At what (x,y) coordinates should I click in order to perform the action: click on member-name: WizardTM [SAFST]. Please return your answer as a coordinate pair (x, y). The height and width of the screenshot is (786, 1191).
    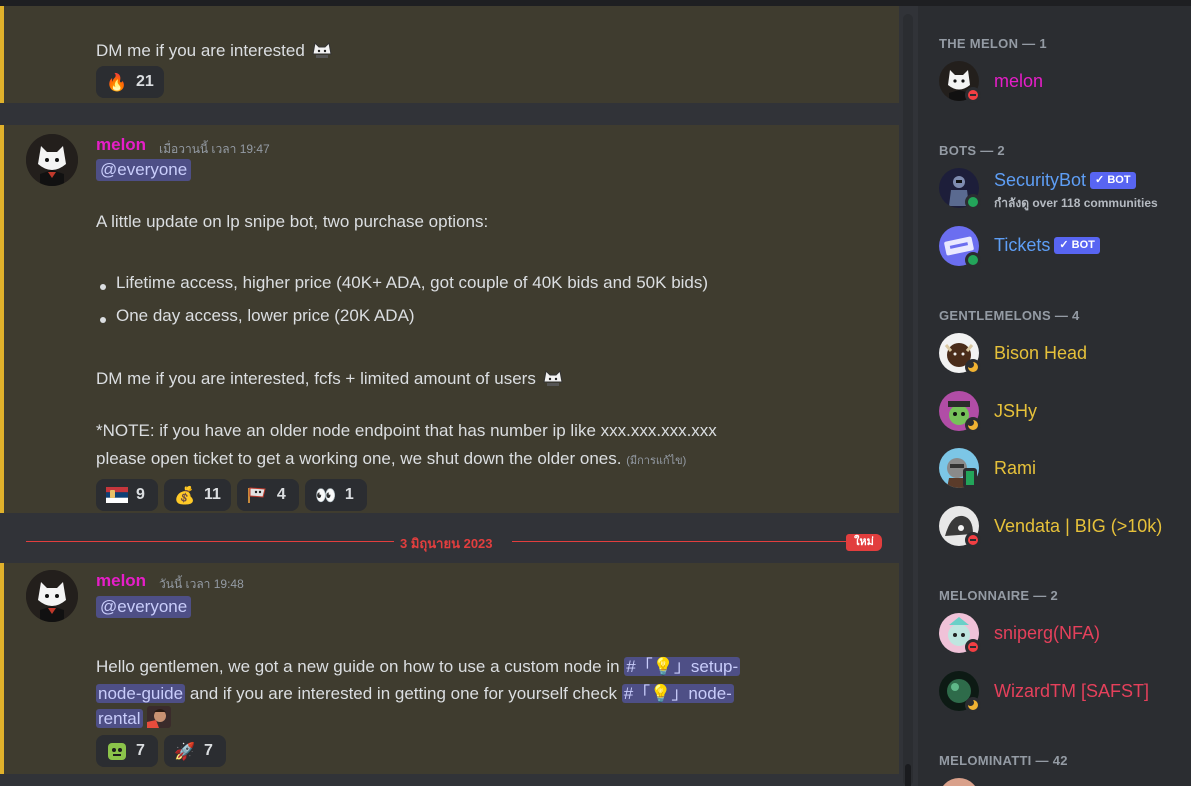
    Looking at the image, I should click on (1072, 691).